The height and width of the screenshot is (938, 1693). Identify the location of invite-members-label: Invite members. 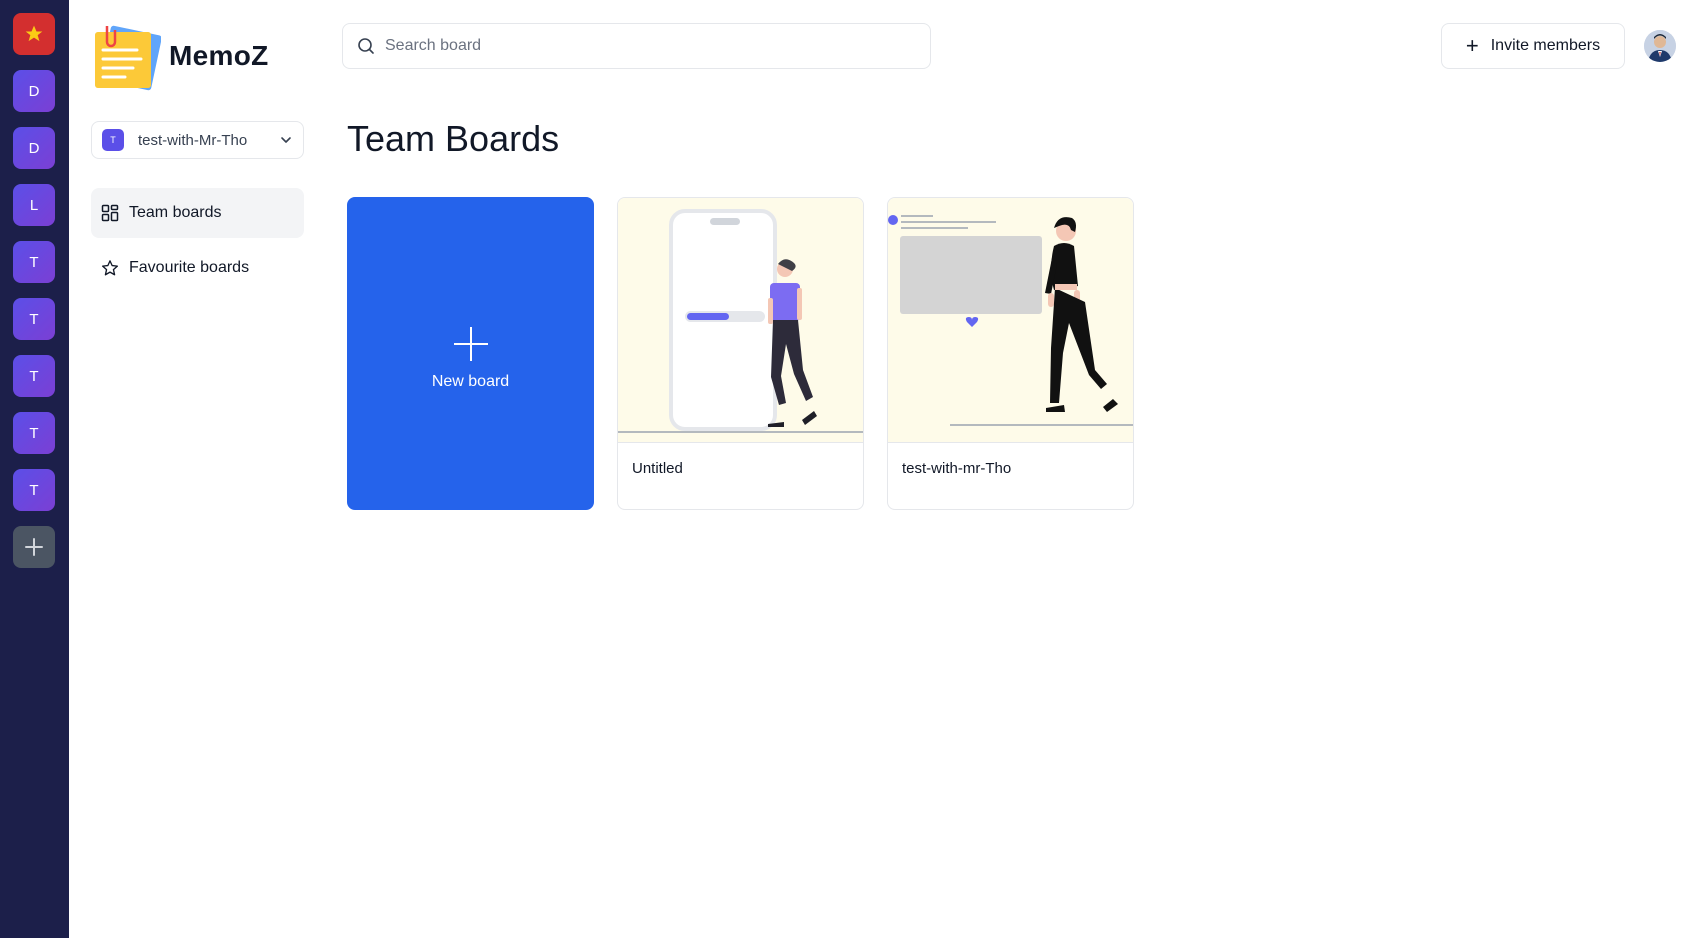
(1545, 45).